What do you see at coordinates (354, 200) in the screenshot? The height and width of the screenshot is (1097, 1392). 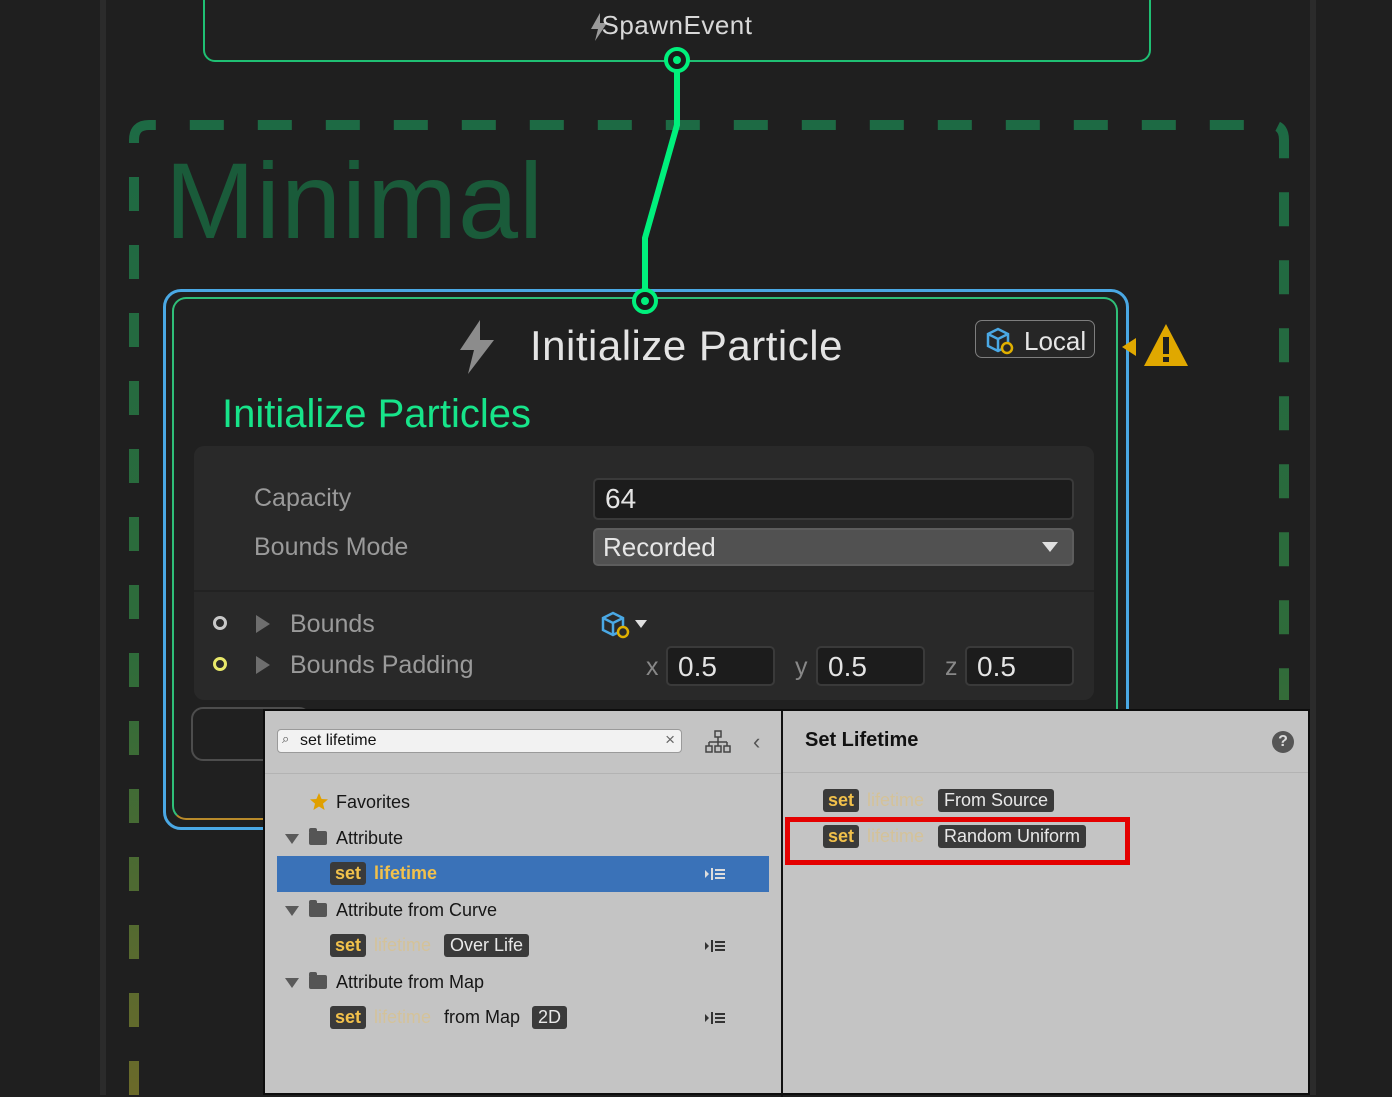 I see `group-title: Minimal` at bounding box center [354, 200].